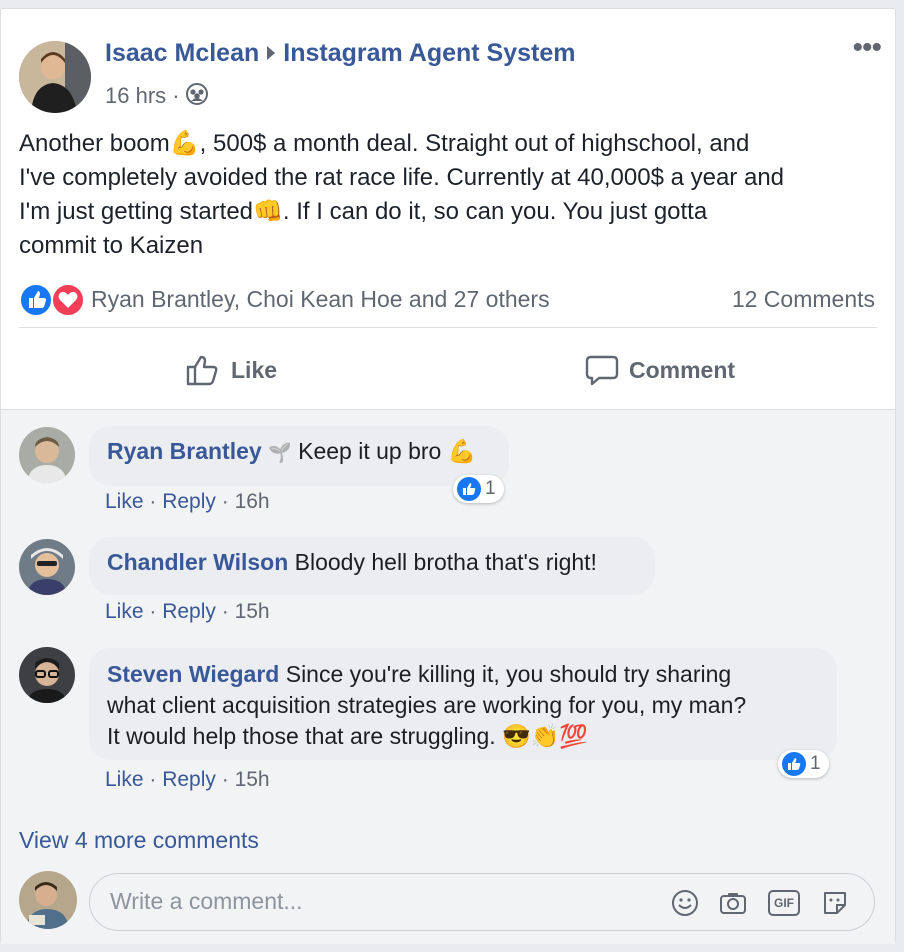 The image size is (904, 952). I want to click on comment-input, so click(370, 901).